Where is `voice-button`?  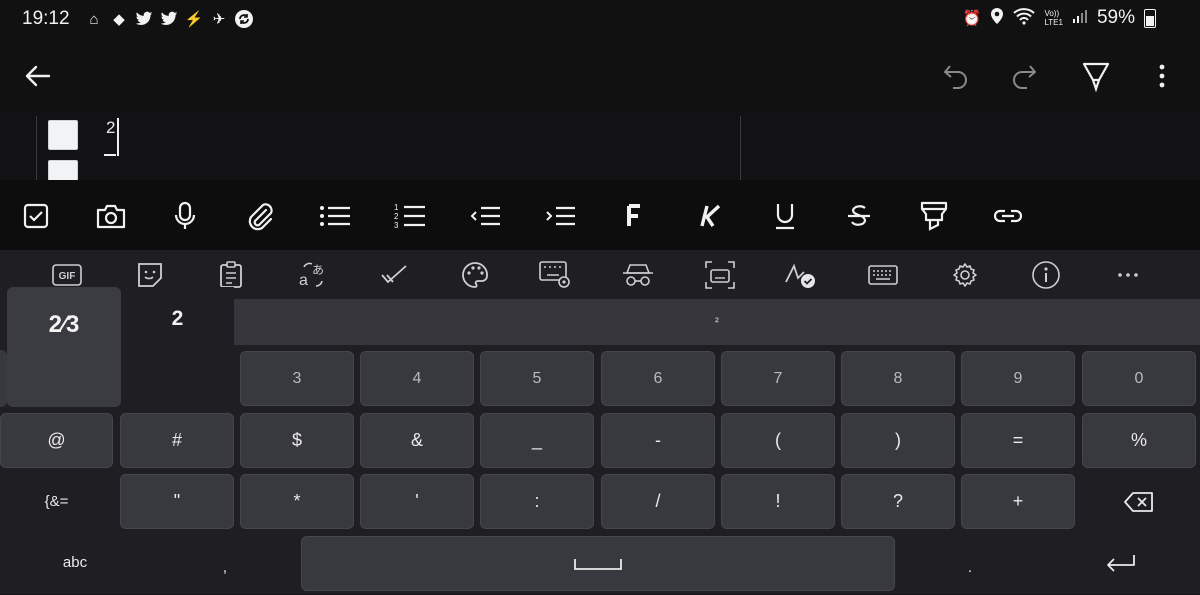
voice-button is located at coordinates (185, 216).